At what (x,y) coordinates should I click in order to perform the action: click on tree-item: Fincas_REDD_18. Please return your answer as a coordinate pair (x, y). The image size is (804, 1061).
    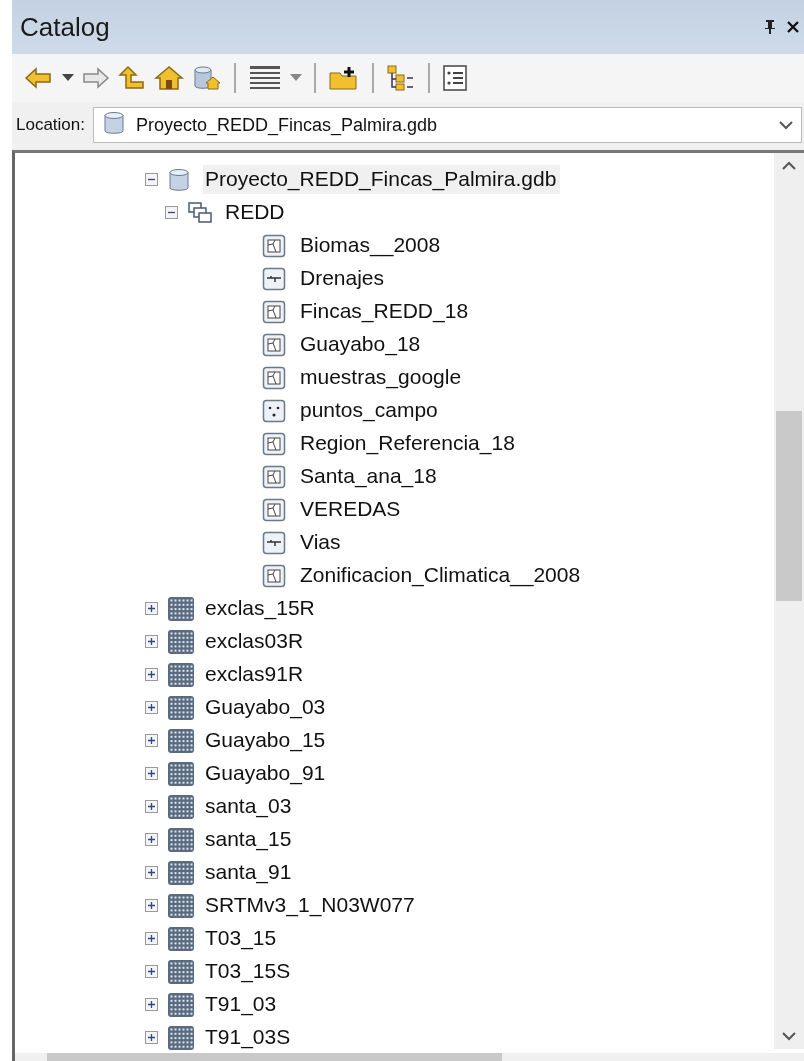
    Looking at the image, I should click on (385, 311).